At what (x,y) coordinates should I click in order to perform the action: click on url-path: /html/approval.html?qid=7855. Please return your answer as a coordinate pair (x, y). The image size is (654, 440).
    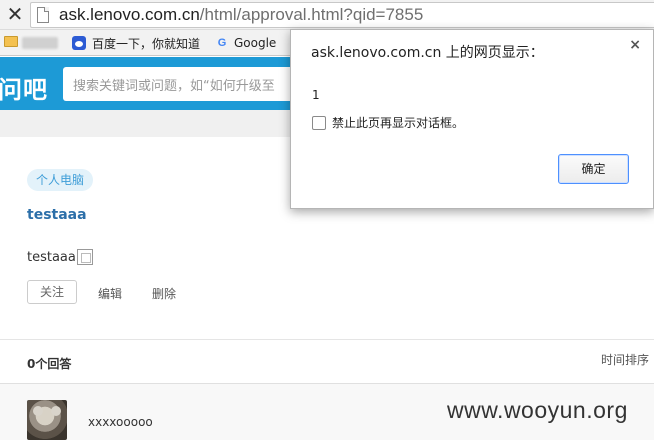
    Looking at the image, I should click on (311, 14).